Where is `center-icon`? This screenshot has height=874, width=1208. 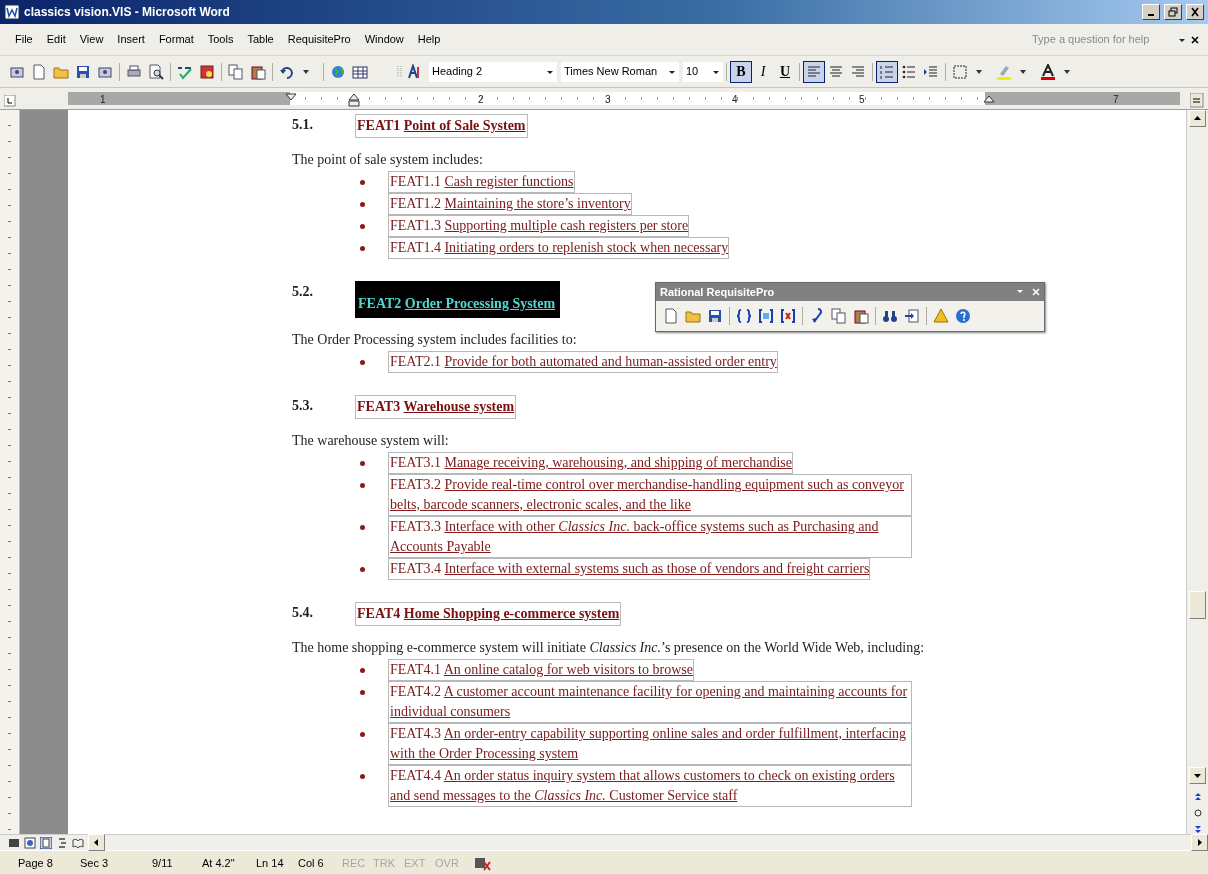
center-icon is located at coordinates (836, 71).